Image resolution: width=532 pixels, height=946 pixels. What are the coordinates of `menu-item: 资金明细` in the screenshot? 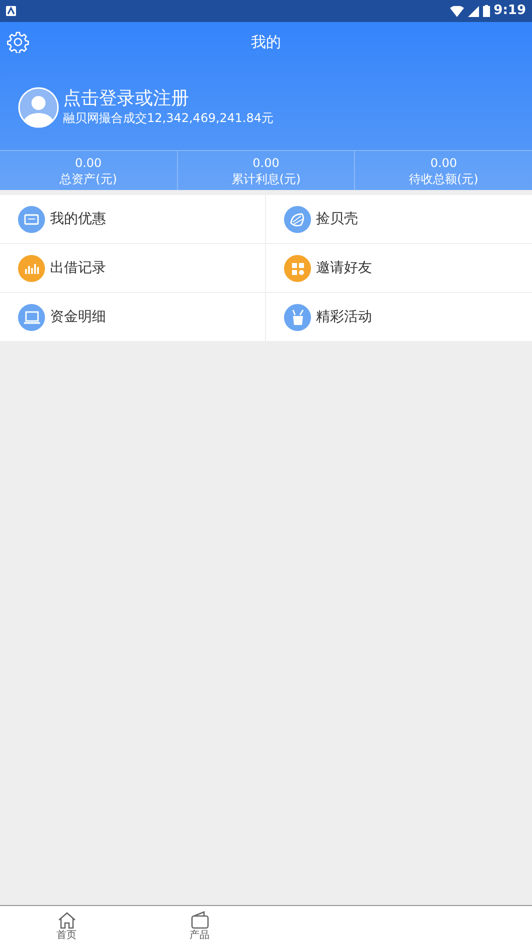 It's located at (133, 317).